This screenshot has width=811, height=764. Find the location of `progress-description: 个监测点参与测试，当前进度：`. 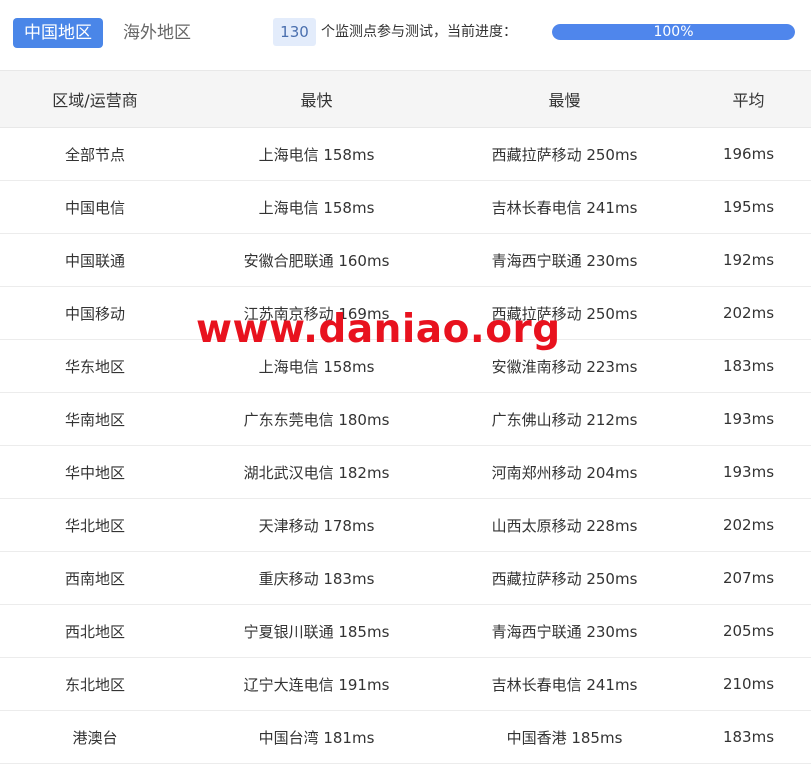

progress-description: 个监测点参与测试，当前进度： is located at coordinates (419, 32).